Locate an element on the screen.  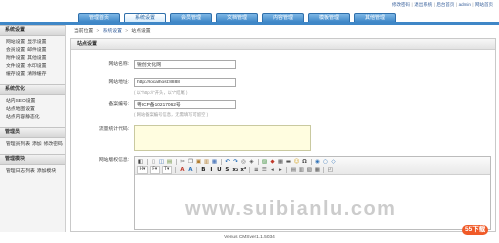
align-center-icon: ▥ is located at coordinates (301, 170).